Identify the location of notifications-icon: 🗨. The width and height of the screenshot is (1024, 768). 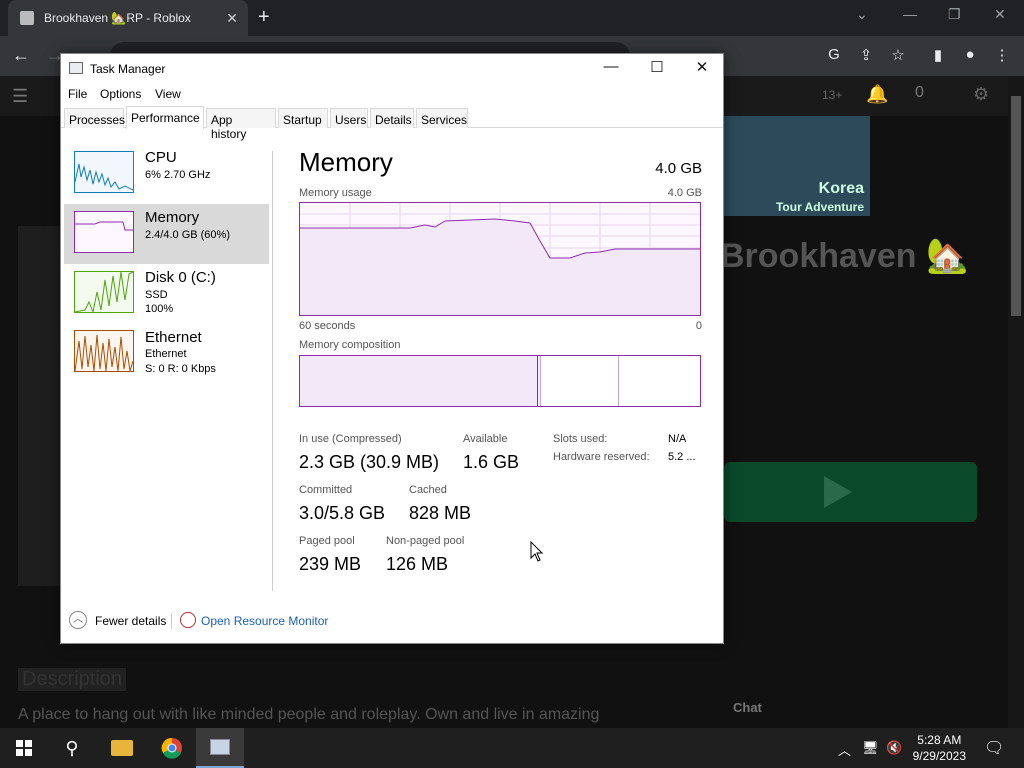
(994, 748).